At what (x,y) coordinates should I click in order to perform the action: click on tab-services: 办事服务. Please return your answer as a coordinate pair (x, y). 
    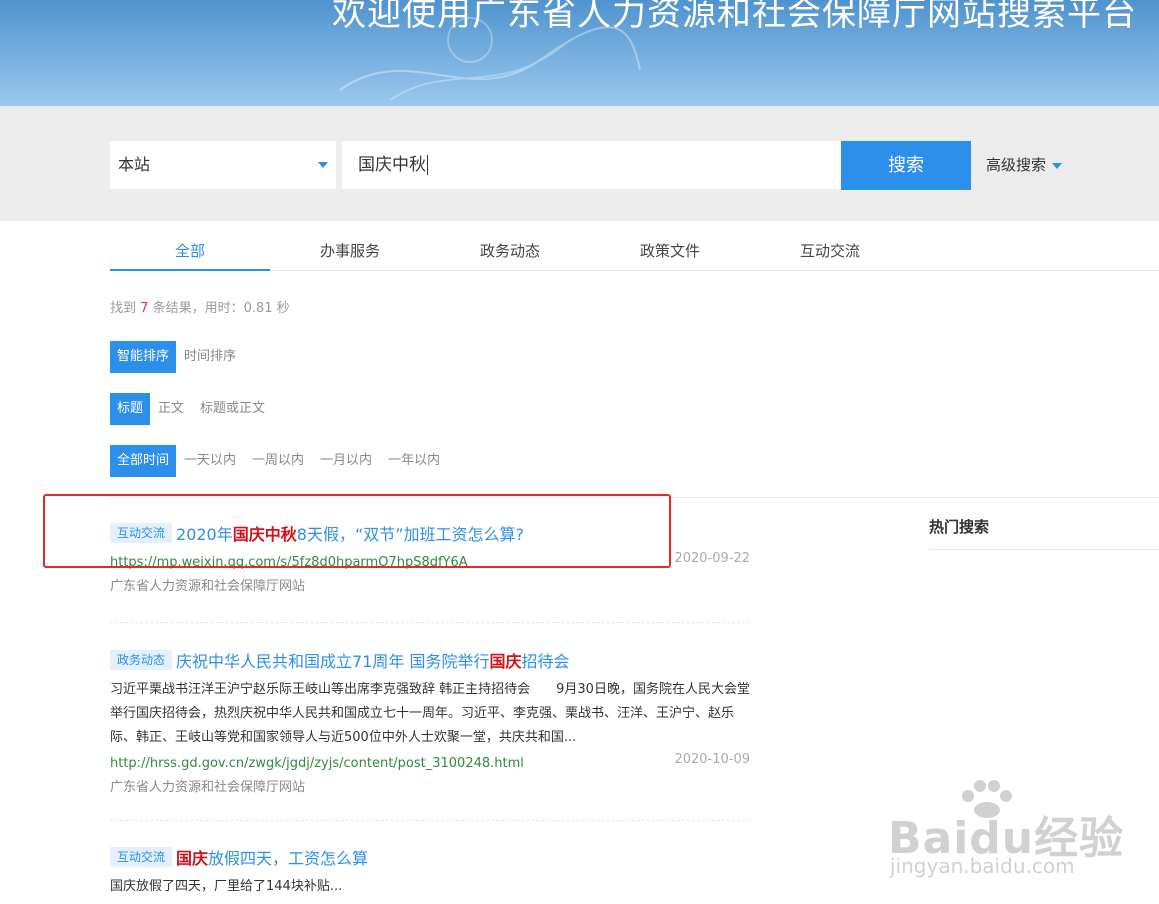
    Looking at the image, I should click on (350, 251).